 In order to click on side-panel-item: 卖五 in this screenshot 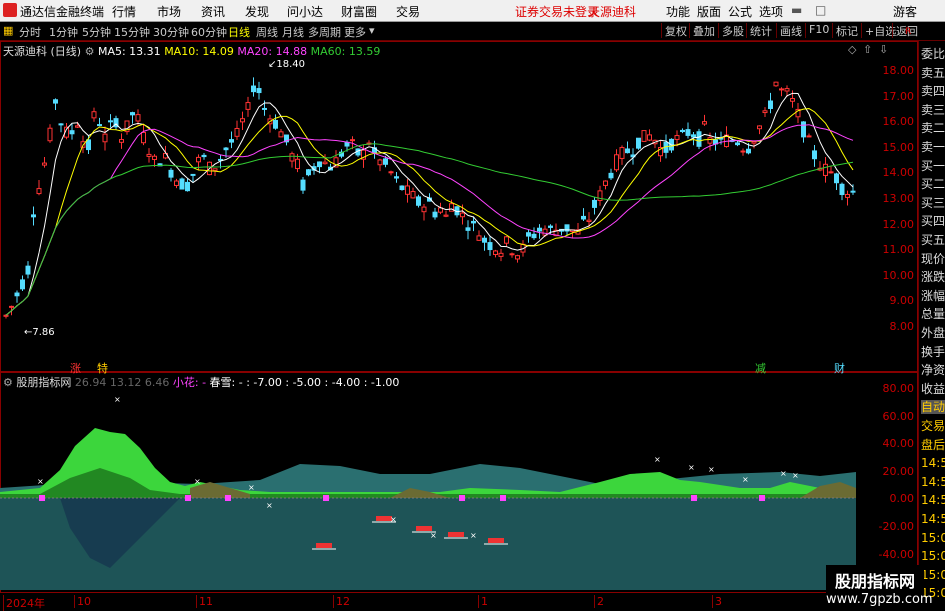, I will do `click(933, 73)`.